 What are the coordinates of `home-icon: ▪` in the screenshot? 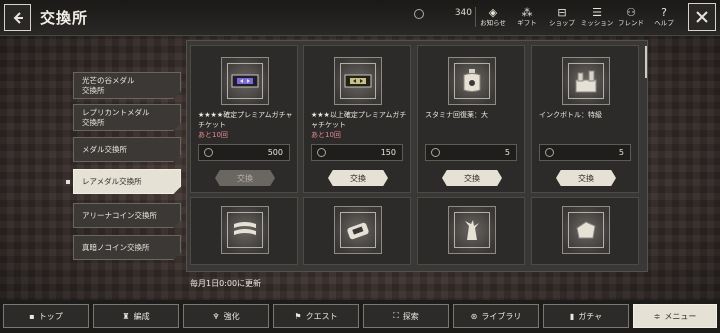 It's located at (32, 316).